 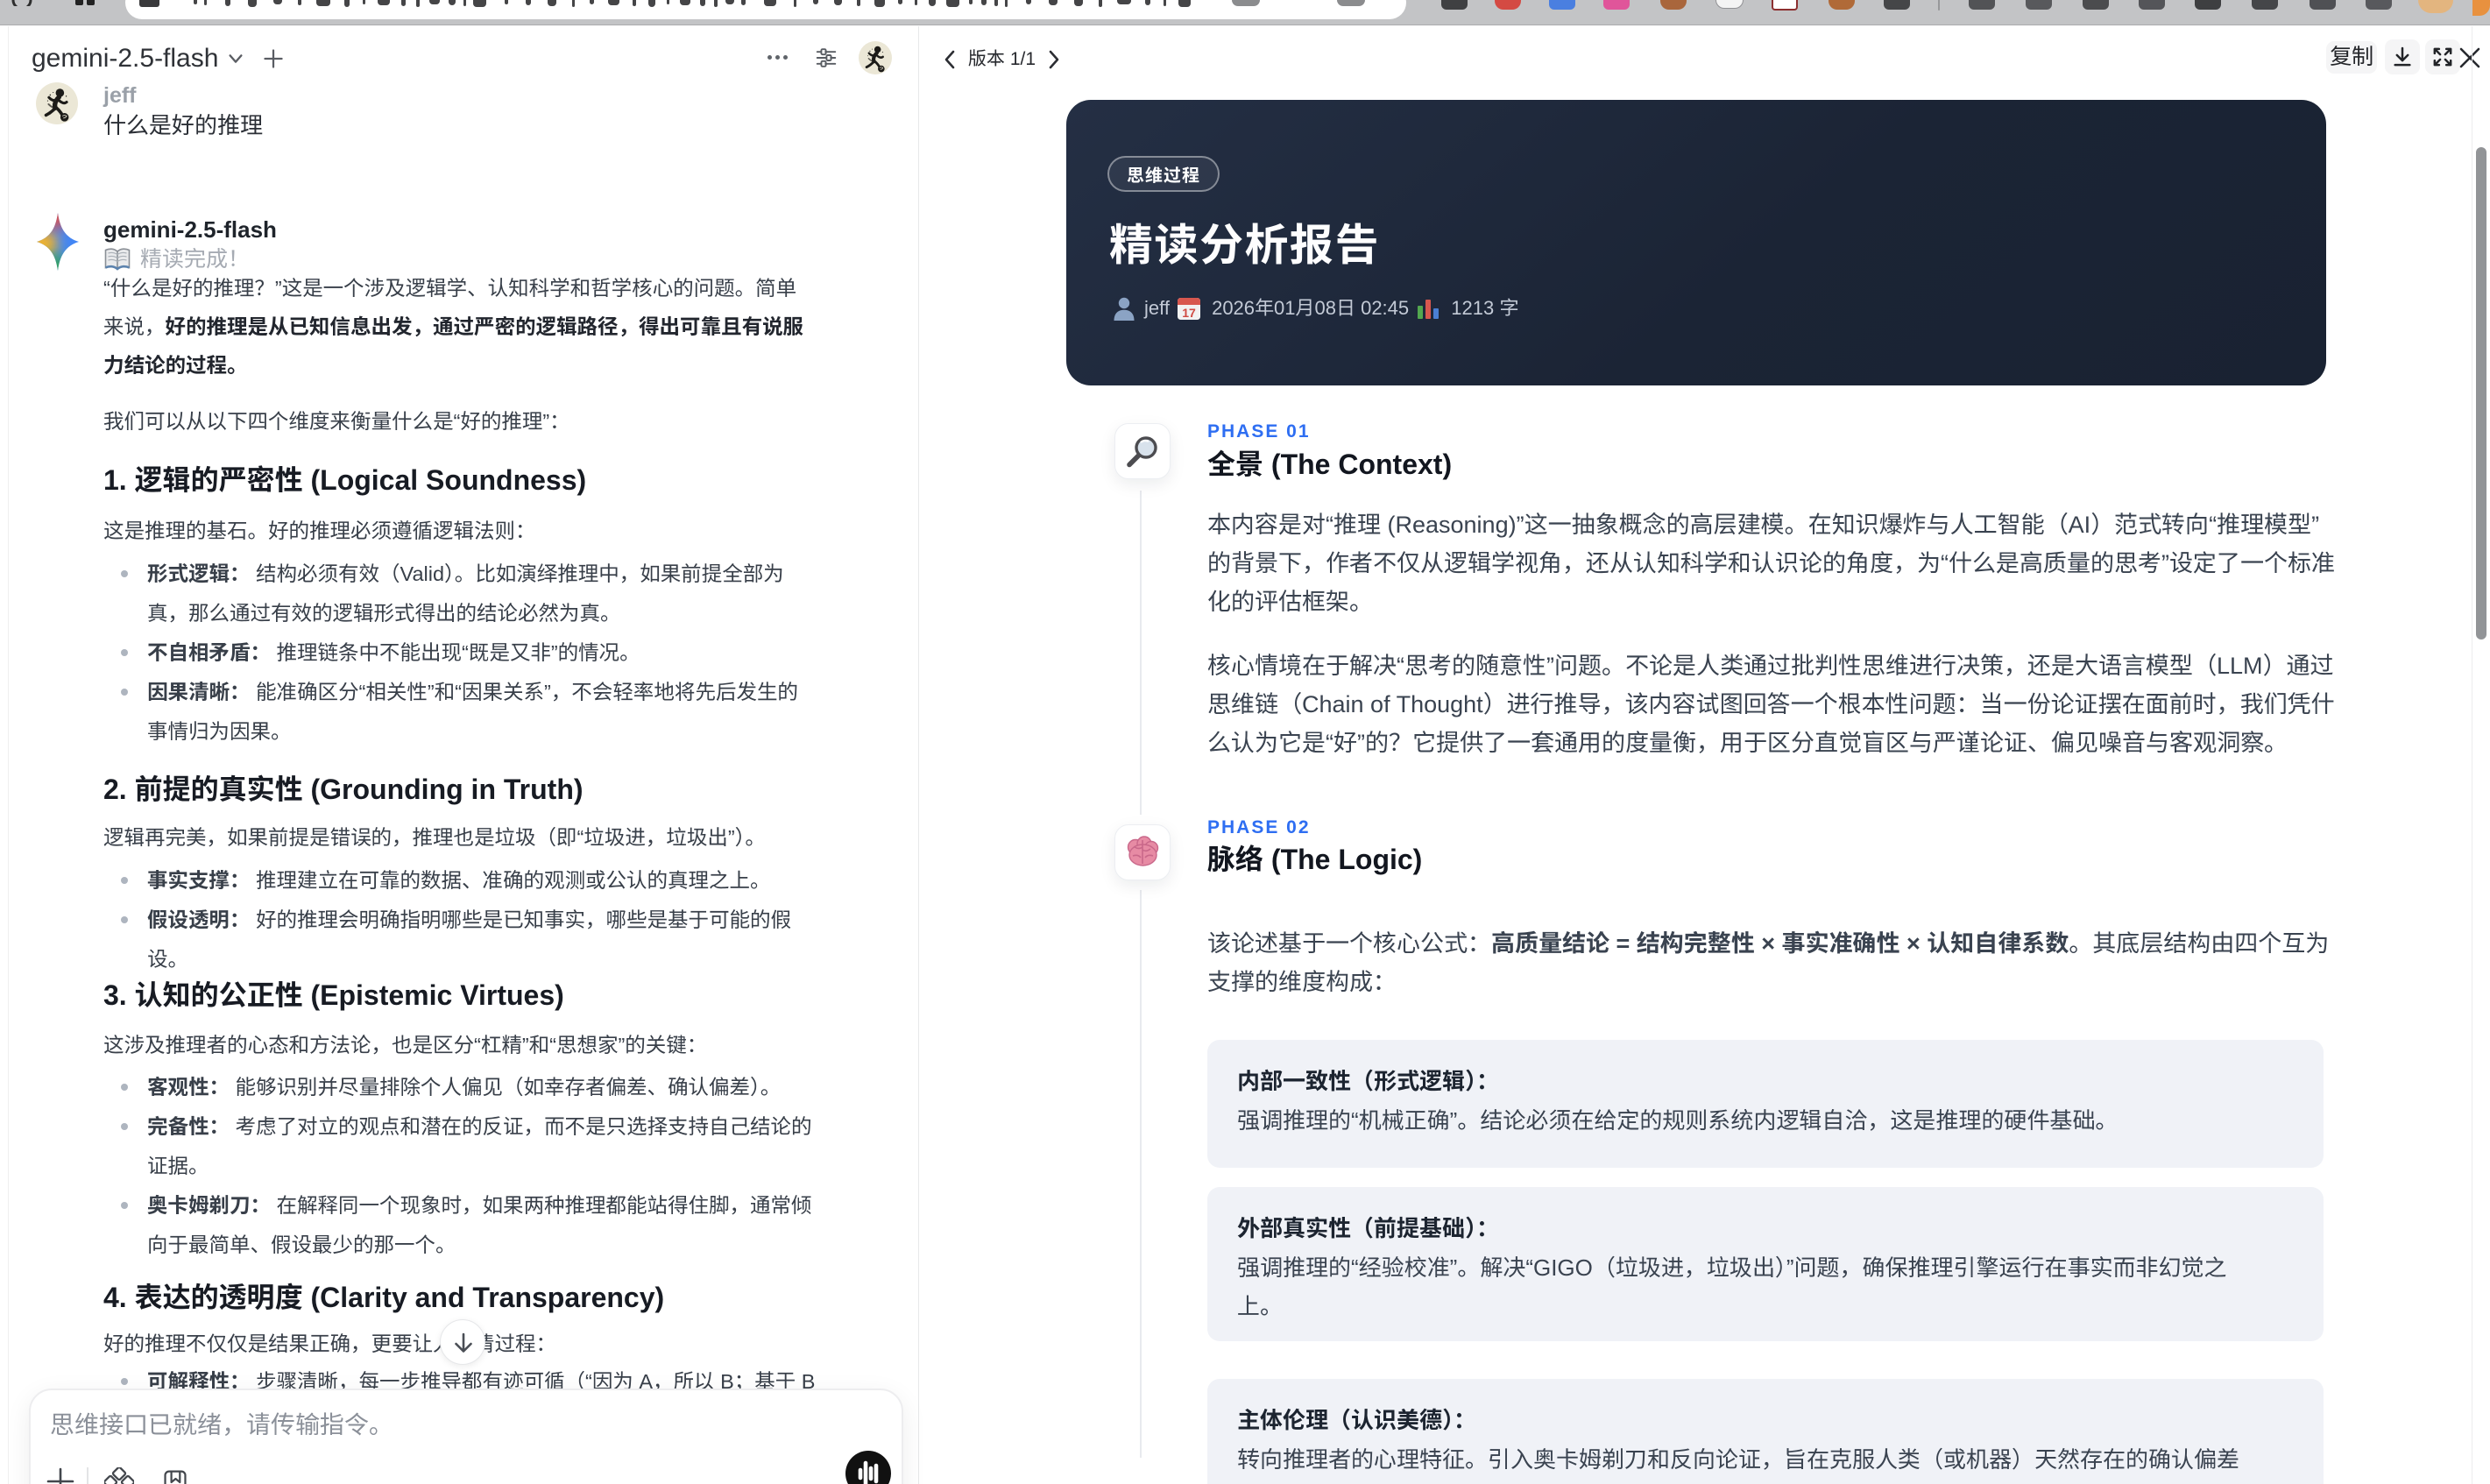 I want to click on svg-text: 17, so click(x=1189, y=313).